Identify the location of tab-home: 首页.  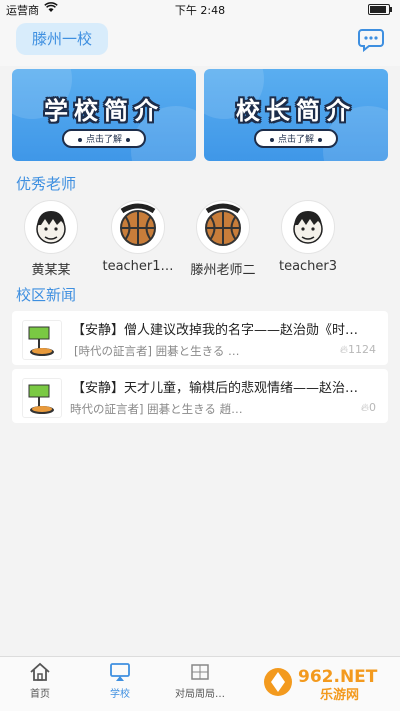
(40, 680).